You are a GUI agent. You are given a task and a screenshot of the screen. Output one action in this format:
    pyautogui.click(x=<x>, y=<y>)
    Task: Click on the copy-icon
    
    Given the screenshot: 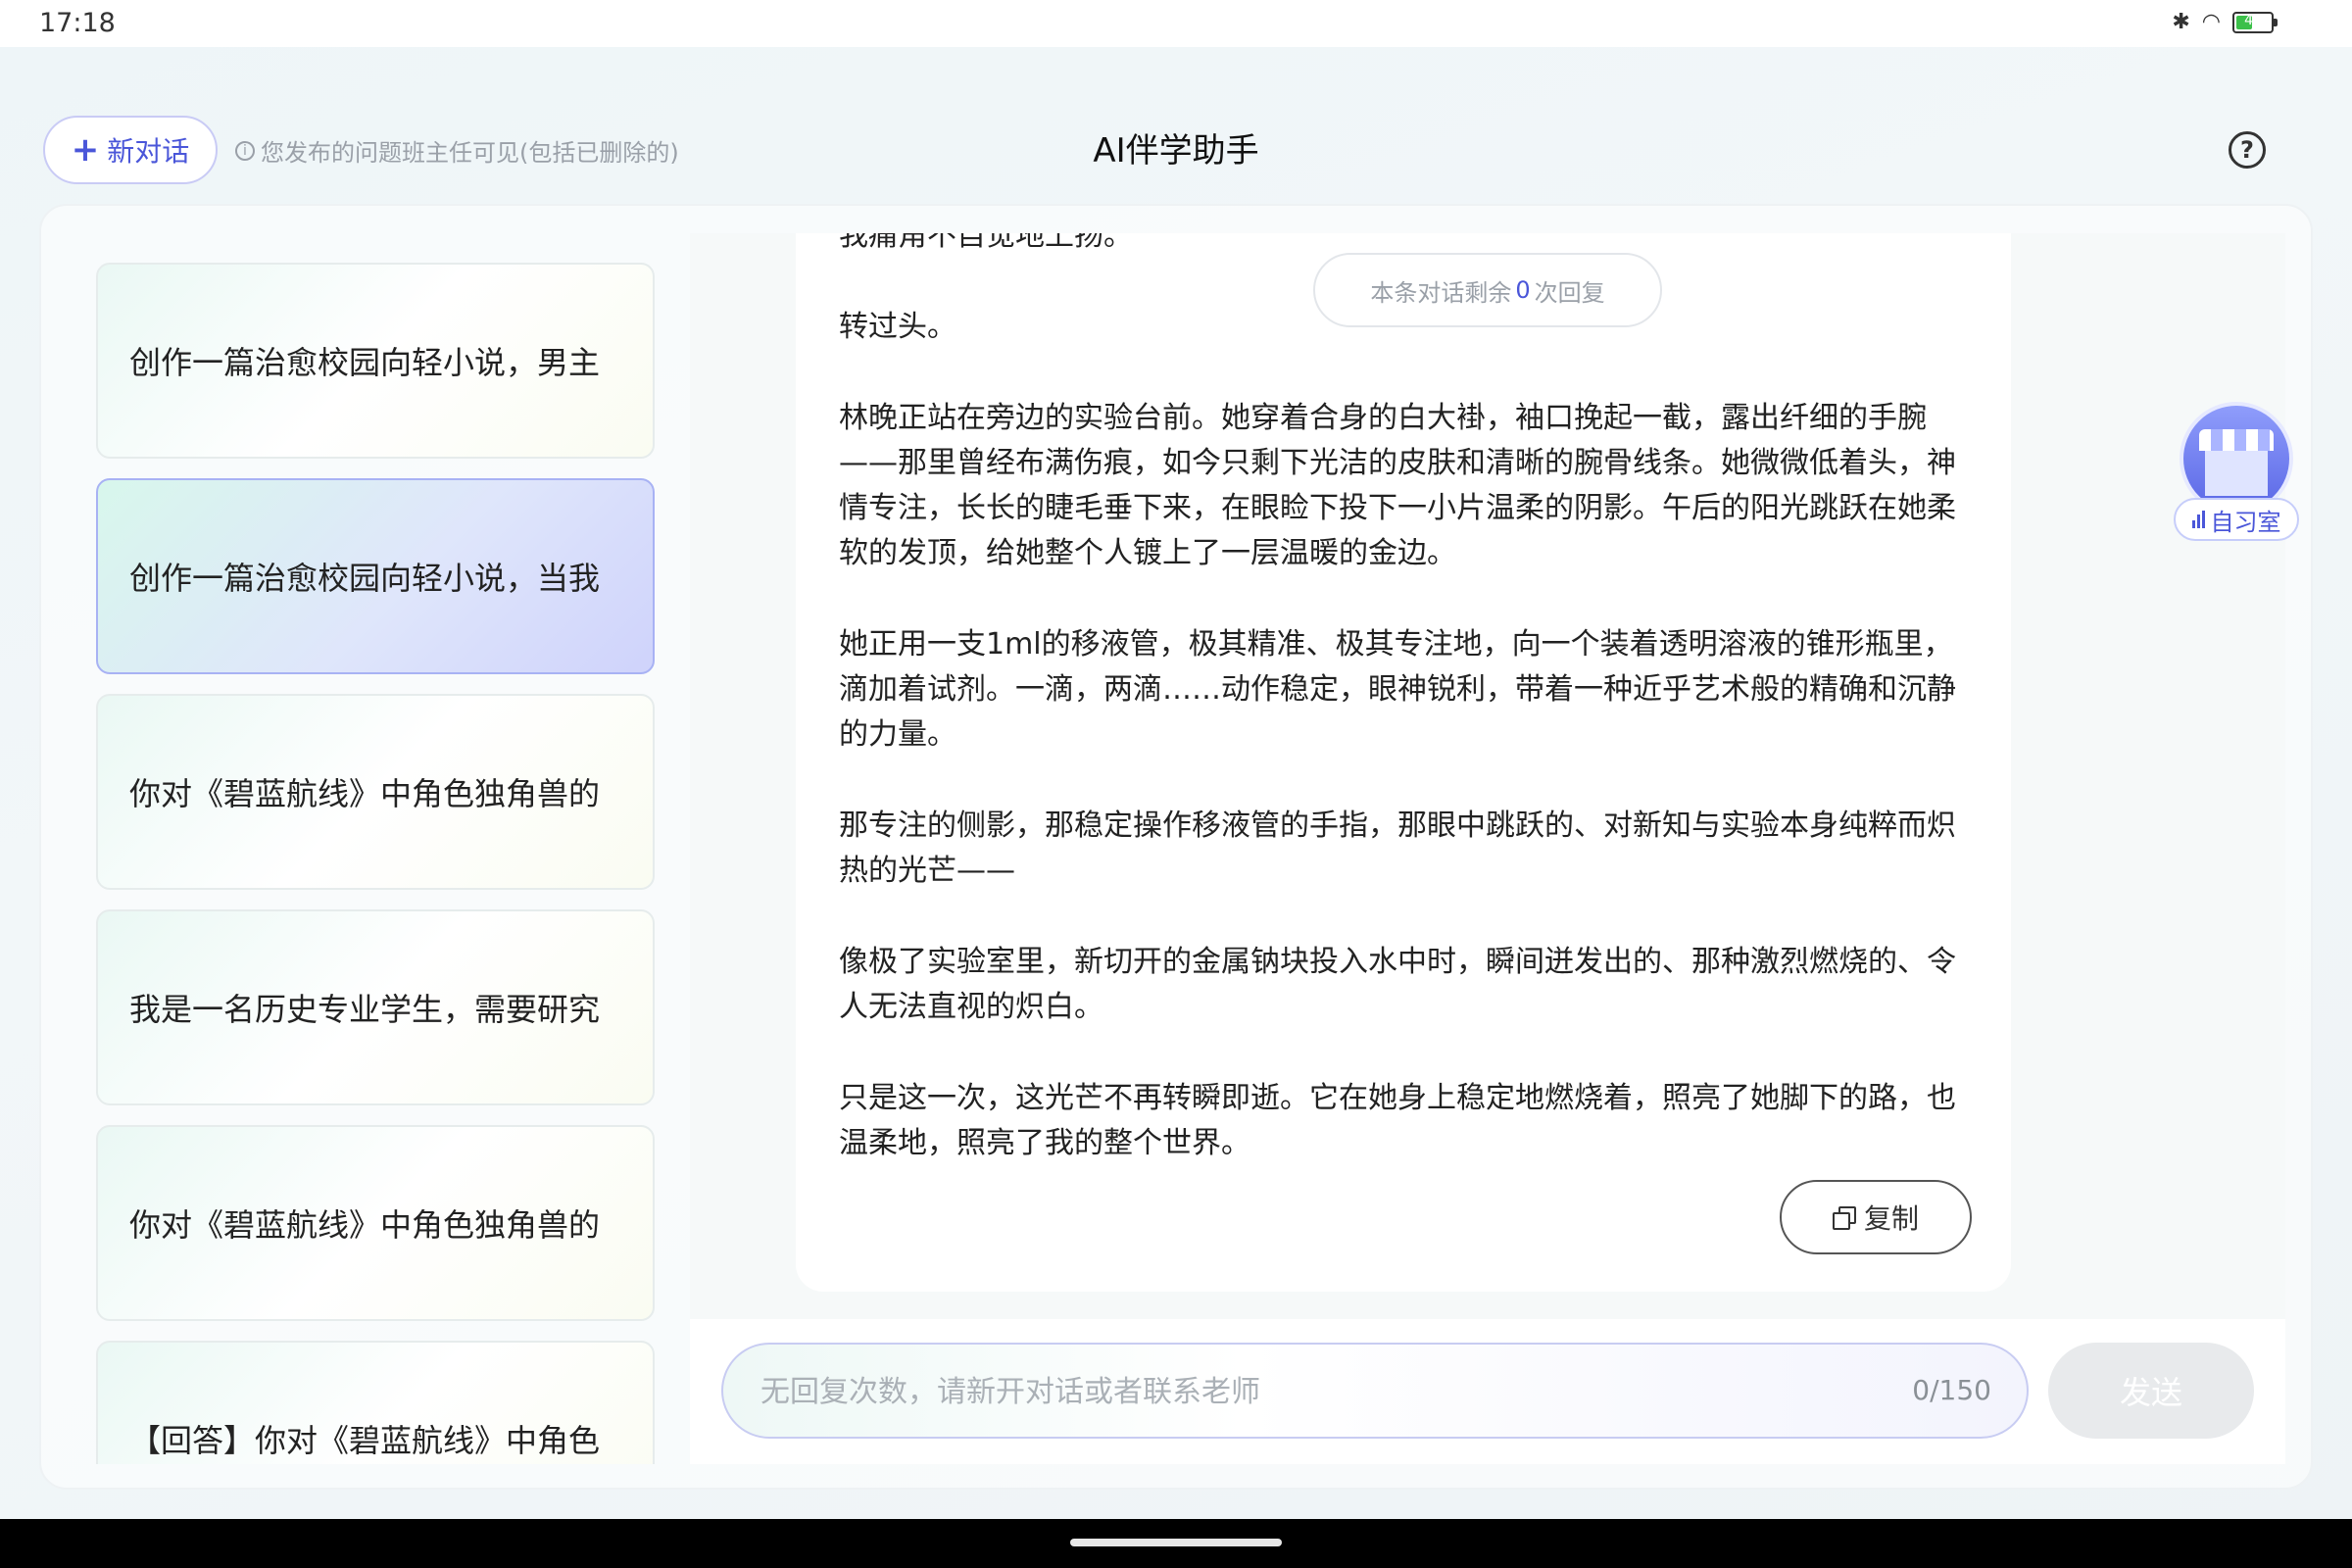 What is the action you would take?
    pyautogui.click(x=1844, y=1218)
    